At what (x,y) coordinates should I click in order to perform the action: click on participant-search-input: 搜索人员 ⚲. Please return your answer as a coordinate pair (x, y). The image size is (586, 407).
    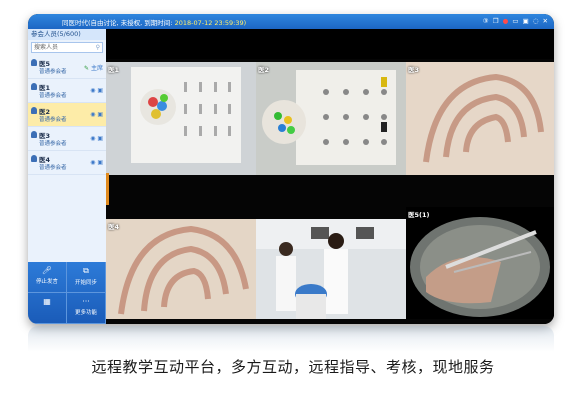
    Looking at the image, I should click on (67, 47).